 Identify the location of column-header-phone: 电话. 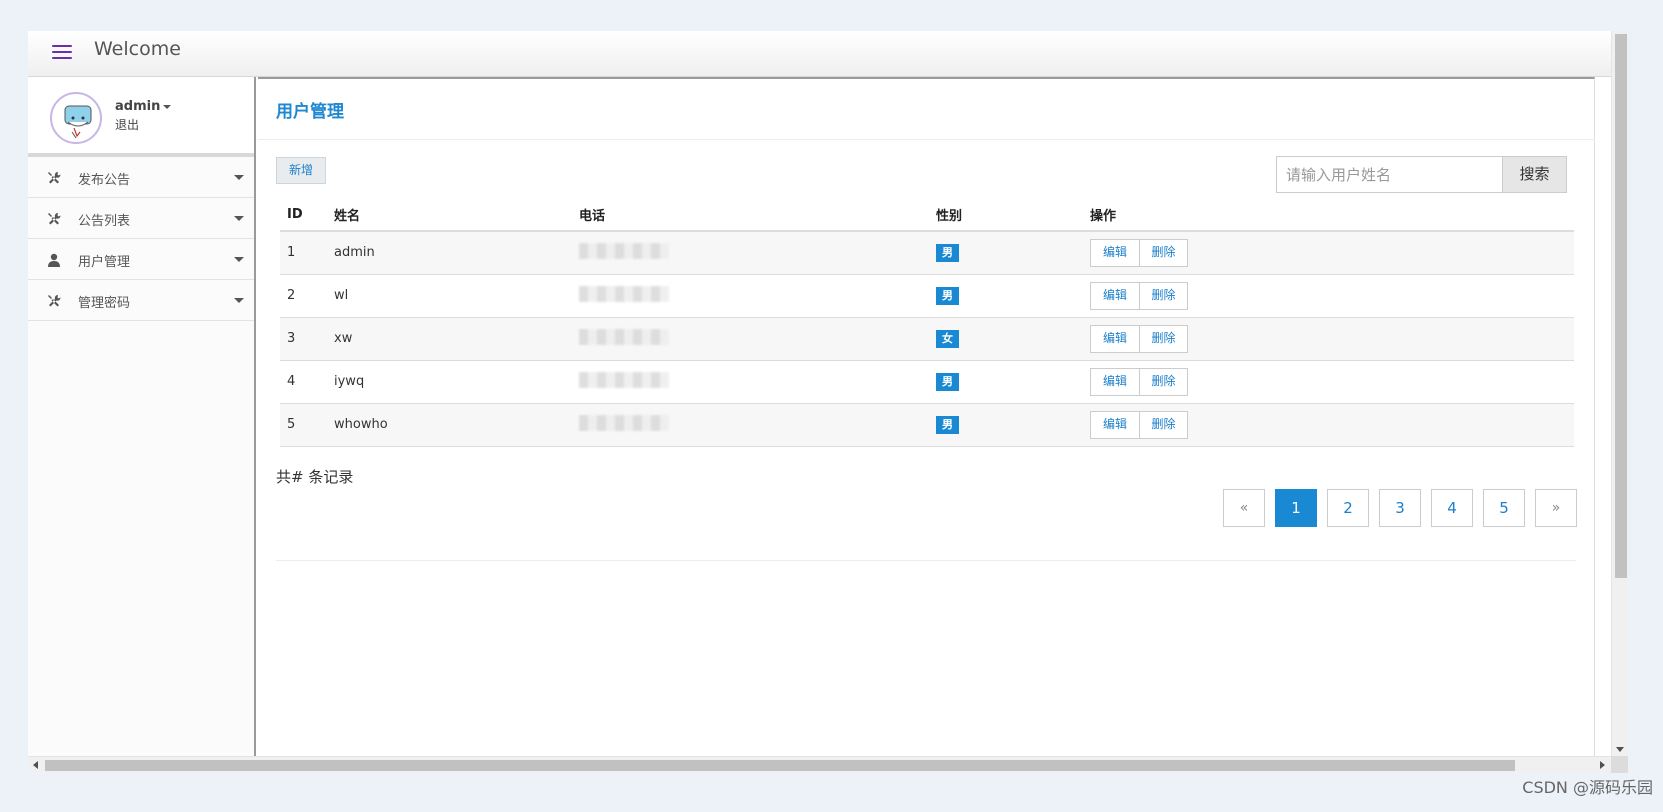
(750, 215).